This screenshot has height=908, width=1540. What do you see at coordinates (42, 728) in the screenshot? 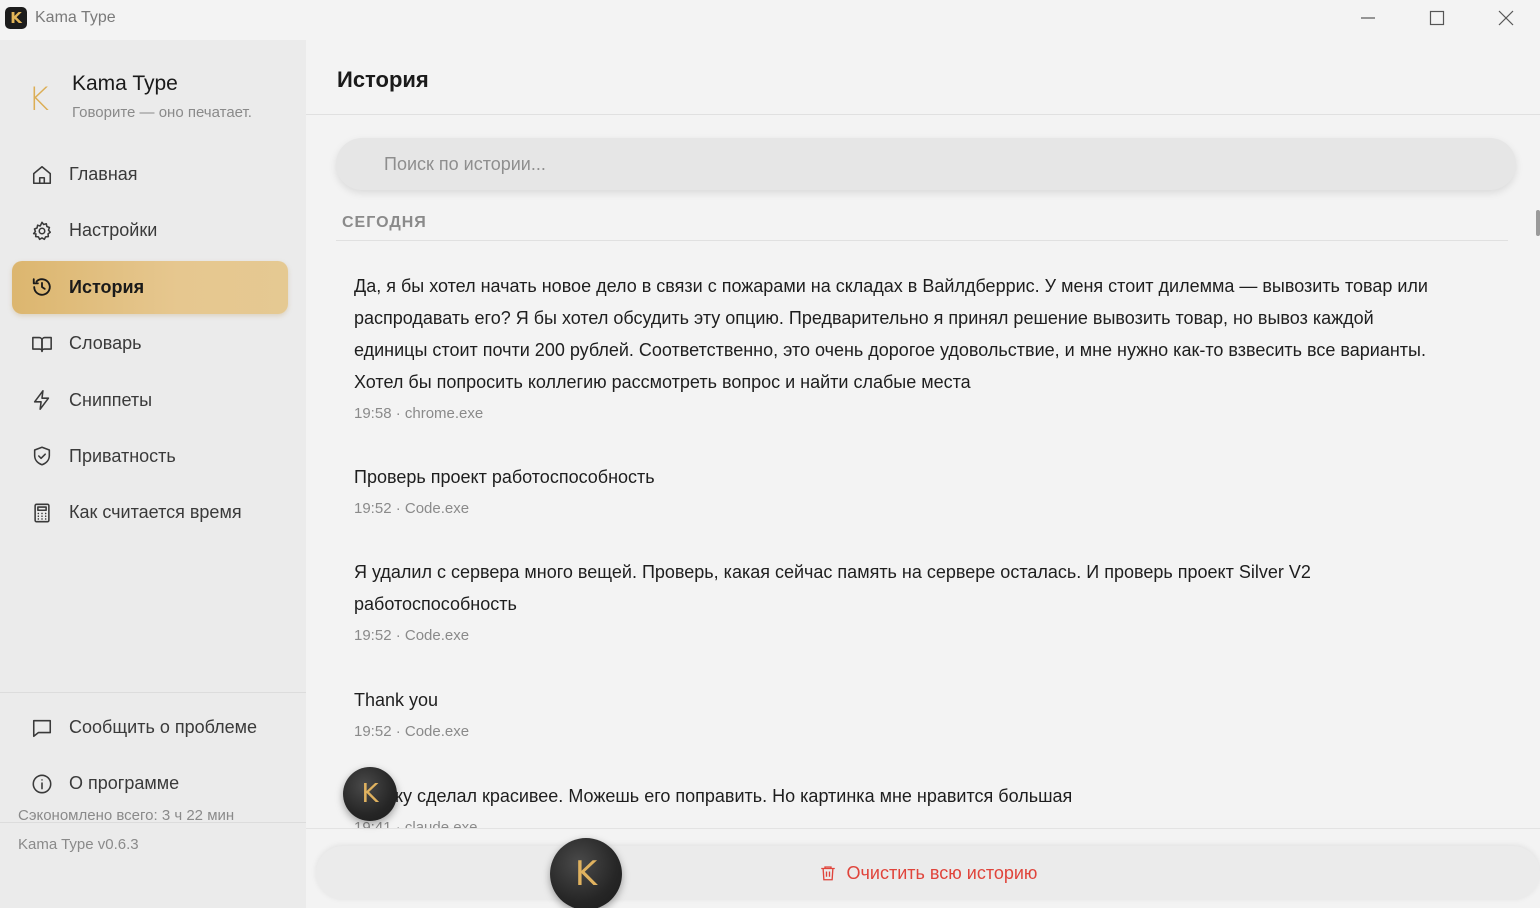
I see `message-icon` at bounding box center [42, 728].